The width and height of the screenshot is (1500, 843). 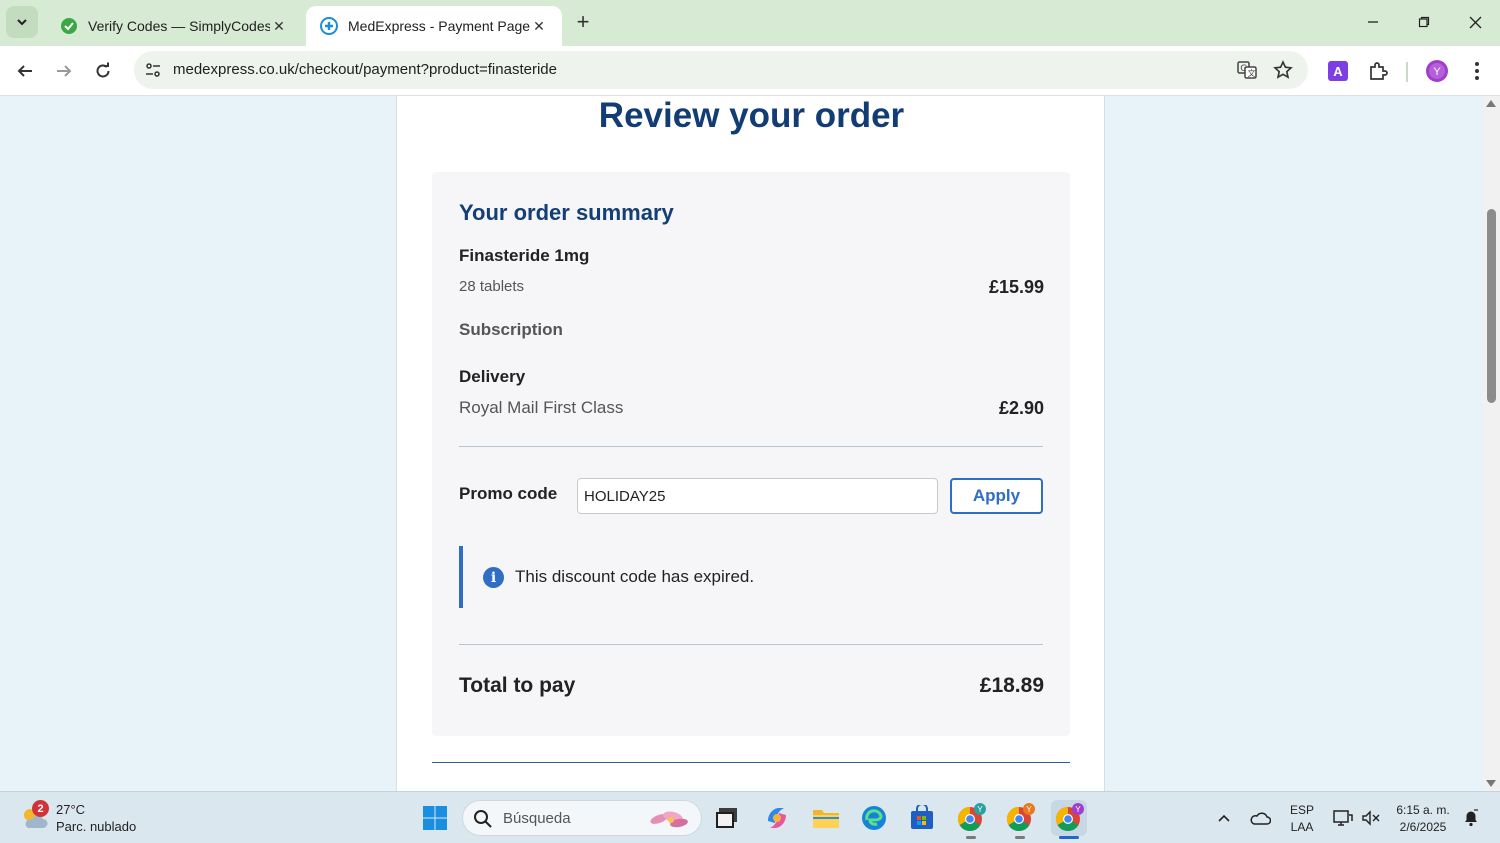 I want to click on page-title: Review your order, so click(x=751, y=115).